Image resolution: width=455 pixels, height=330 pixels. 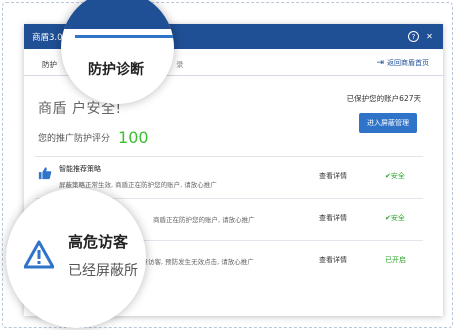 I want to click on magnified-title-bar, so click(x=117, y=14).